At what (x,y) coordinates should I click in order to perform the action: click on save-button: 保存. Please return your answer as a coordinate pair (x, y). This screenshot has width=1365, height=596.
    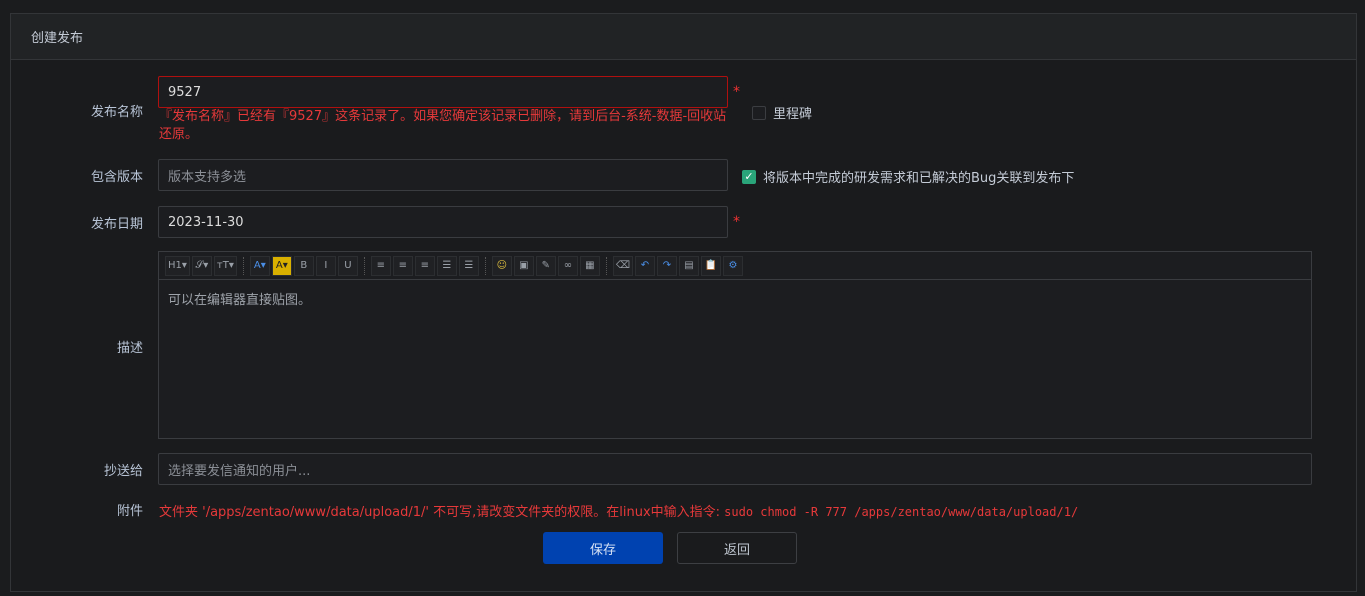
    Looking at the image, I should click on (603, 548).